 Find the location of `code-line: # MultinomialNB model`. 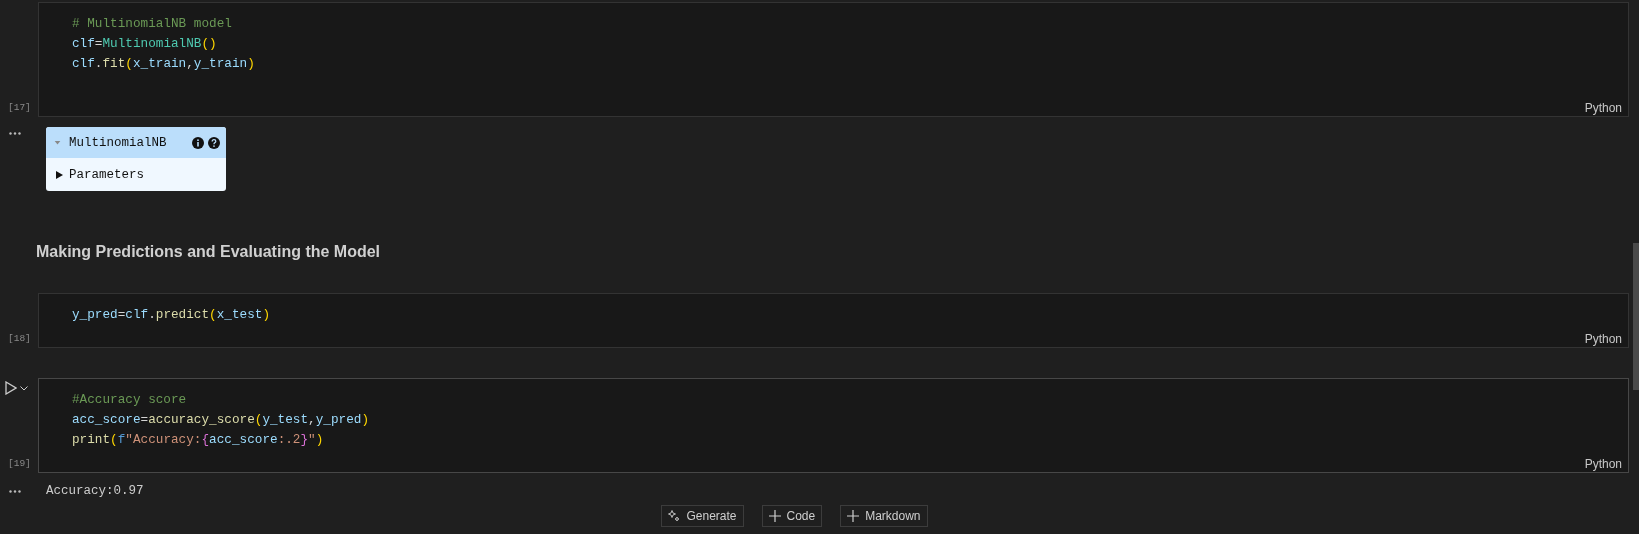

code-line: # MultinomialNB model is located at coordinates (152, 24).